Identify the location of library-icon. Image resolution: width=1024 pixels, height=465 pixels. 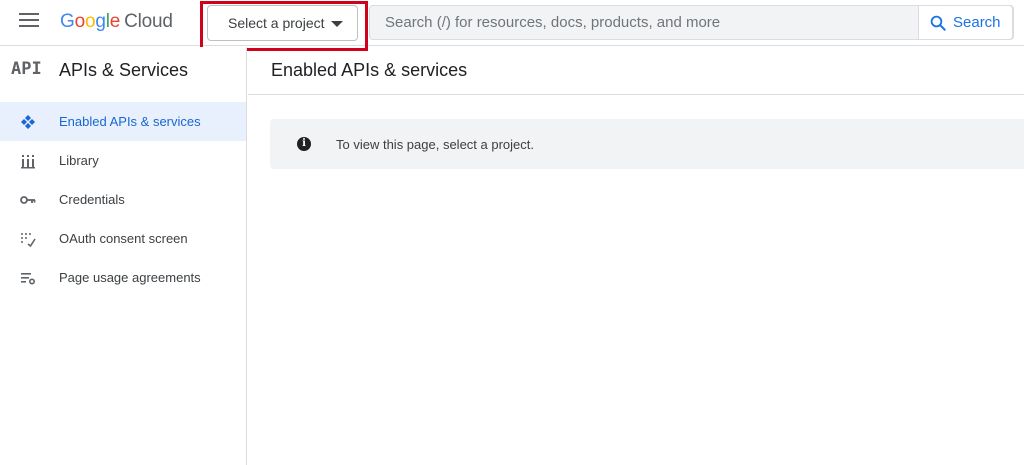
(28, 162).